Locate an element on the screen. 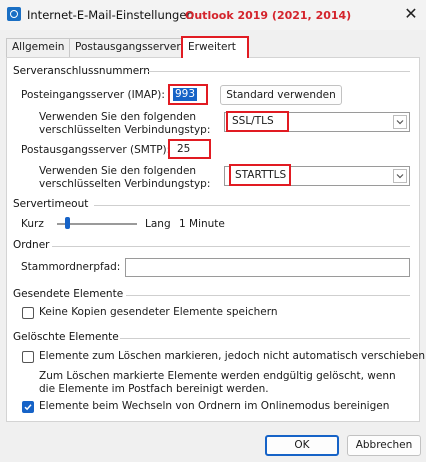 This screenshot has height=462, width=426. outgoing-server-label: Postausgangsserver (SMTP): is located at coordinates (96, 150).